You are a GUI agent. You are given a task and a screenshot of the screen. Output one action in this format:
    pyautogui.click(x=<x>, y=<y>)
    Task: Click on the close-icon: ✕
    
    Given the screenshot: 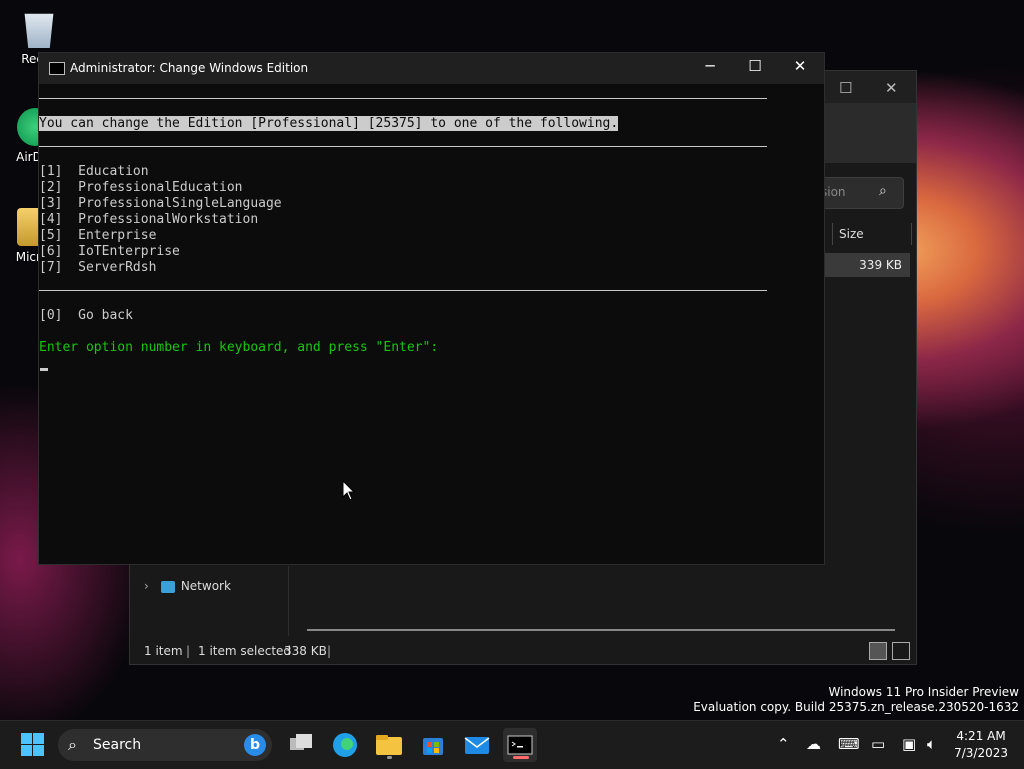 What is the action you would take?
    pyautogui.click(x=891, y=88)
    